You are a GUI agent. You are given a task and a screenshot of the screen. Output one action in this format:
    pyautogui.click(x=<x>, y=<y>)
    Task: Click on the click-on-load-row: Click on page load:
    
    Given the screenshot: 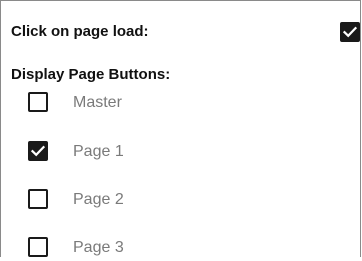 What is the action you would take?
    pyautogui.click(x=186, y=32)
    